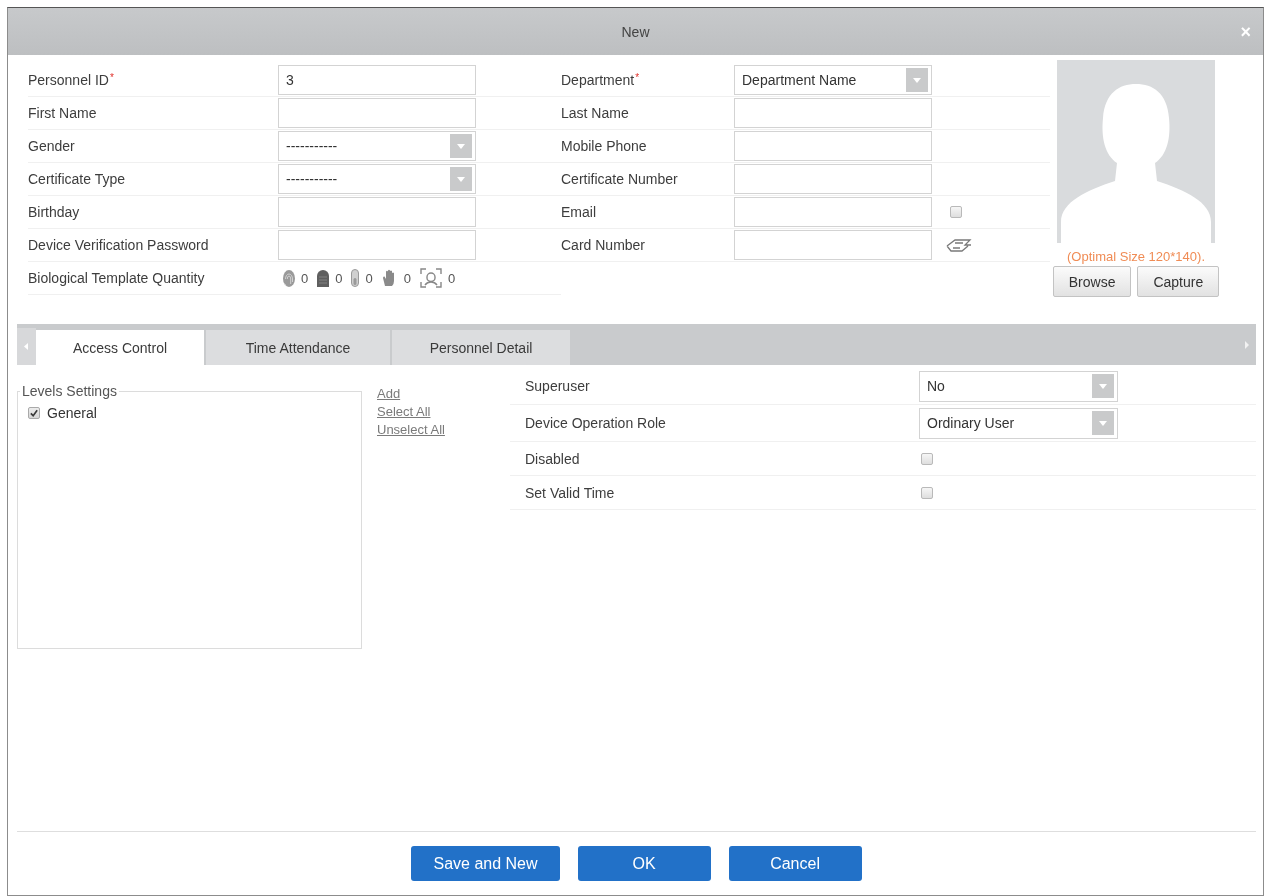  Describe the element at coordinates (63, 113) in the screenshot. I see `field-label: First Name` at that location.